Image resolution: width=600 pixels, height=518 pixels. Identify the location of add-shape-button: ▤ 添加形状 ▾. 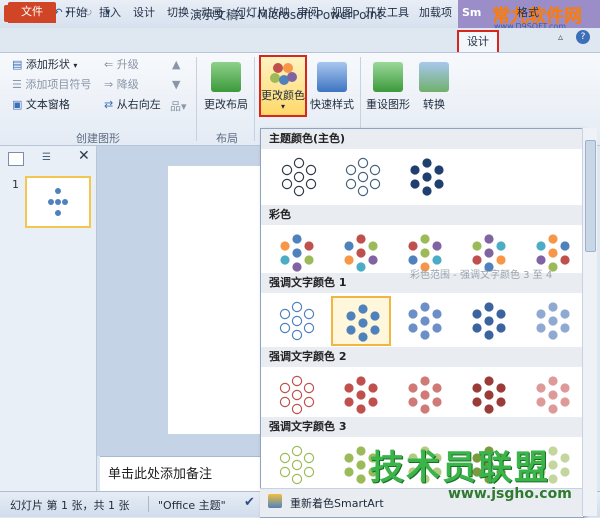
(44, 65).